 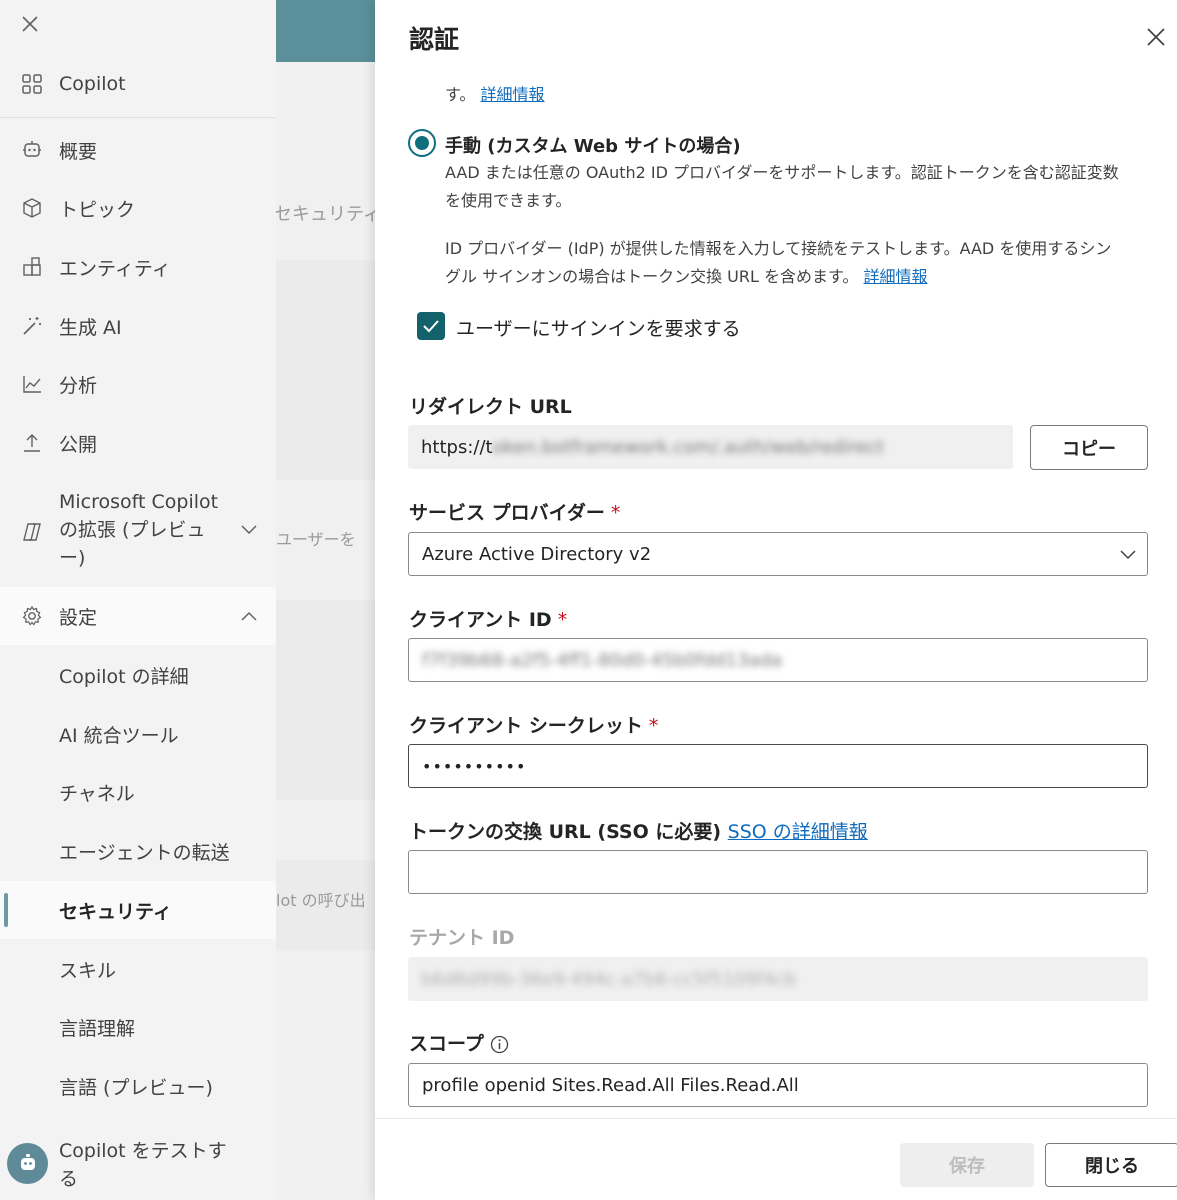 I want to click on nav-item-generative-ai: 生成 AI, so click(x=138, y=326).